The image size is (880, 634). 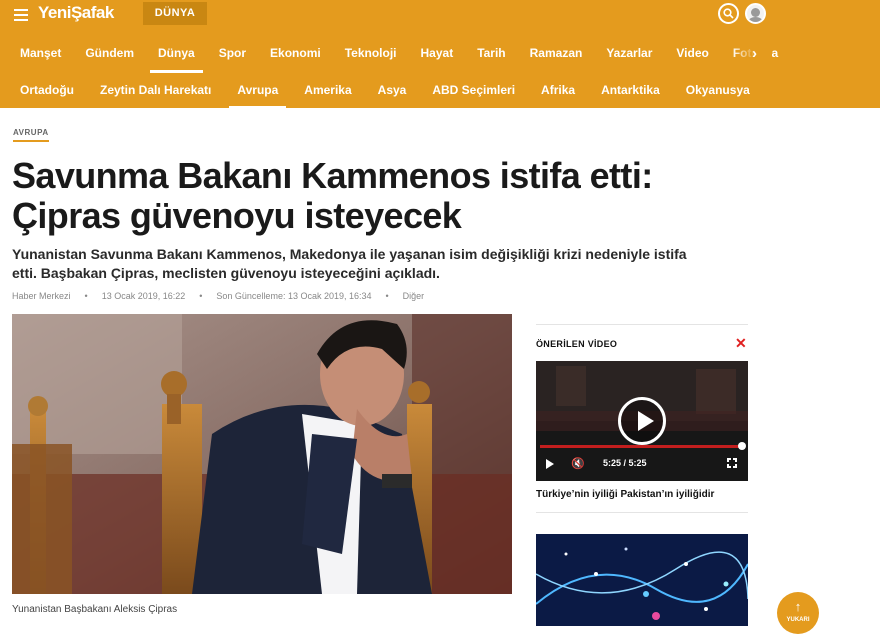 I want to click on photo-caption: Yunanistan Başbakanı Aleksis Çipras, so click(x=95, y=609).